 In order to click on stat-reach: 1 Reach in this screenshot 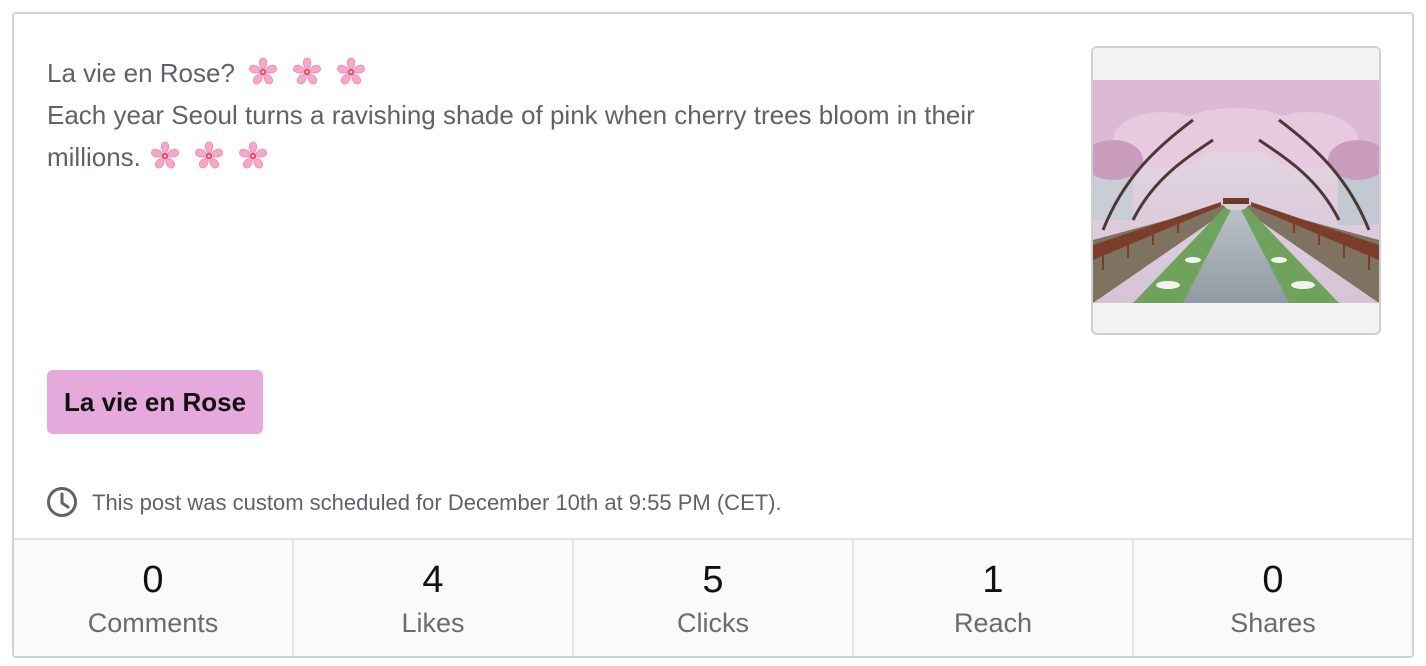, I will do `click(994, 598)`.